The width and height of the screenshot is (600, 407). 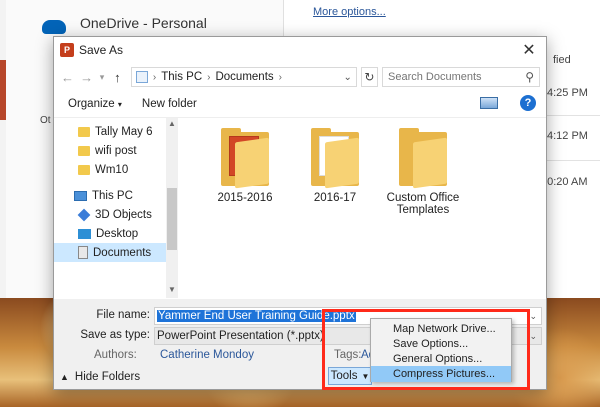 What do you see at coordinates (240, 336) in the screenshot?
I see `save-as-type-value: PowerPoint Presentation (*.pptx)` at bounding box center [240, 336].